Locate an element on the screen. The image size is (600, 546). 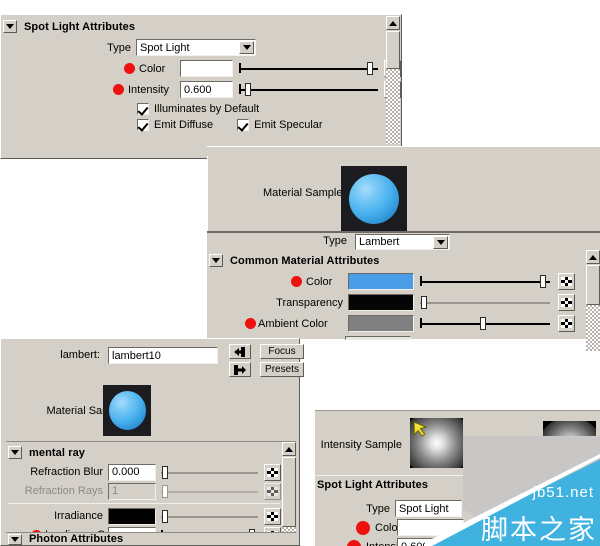
transparency-map-button is located at coordinates (566, 302).